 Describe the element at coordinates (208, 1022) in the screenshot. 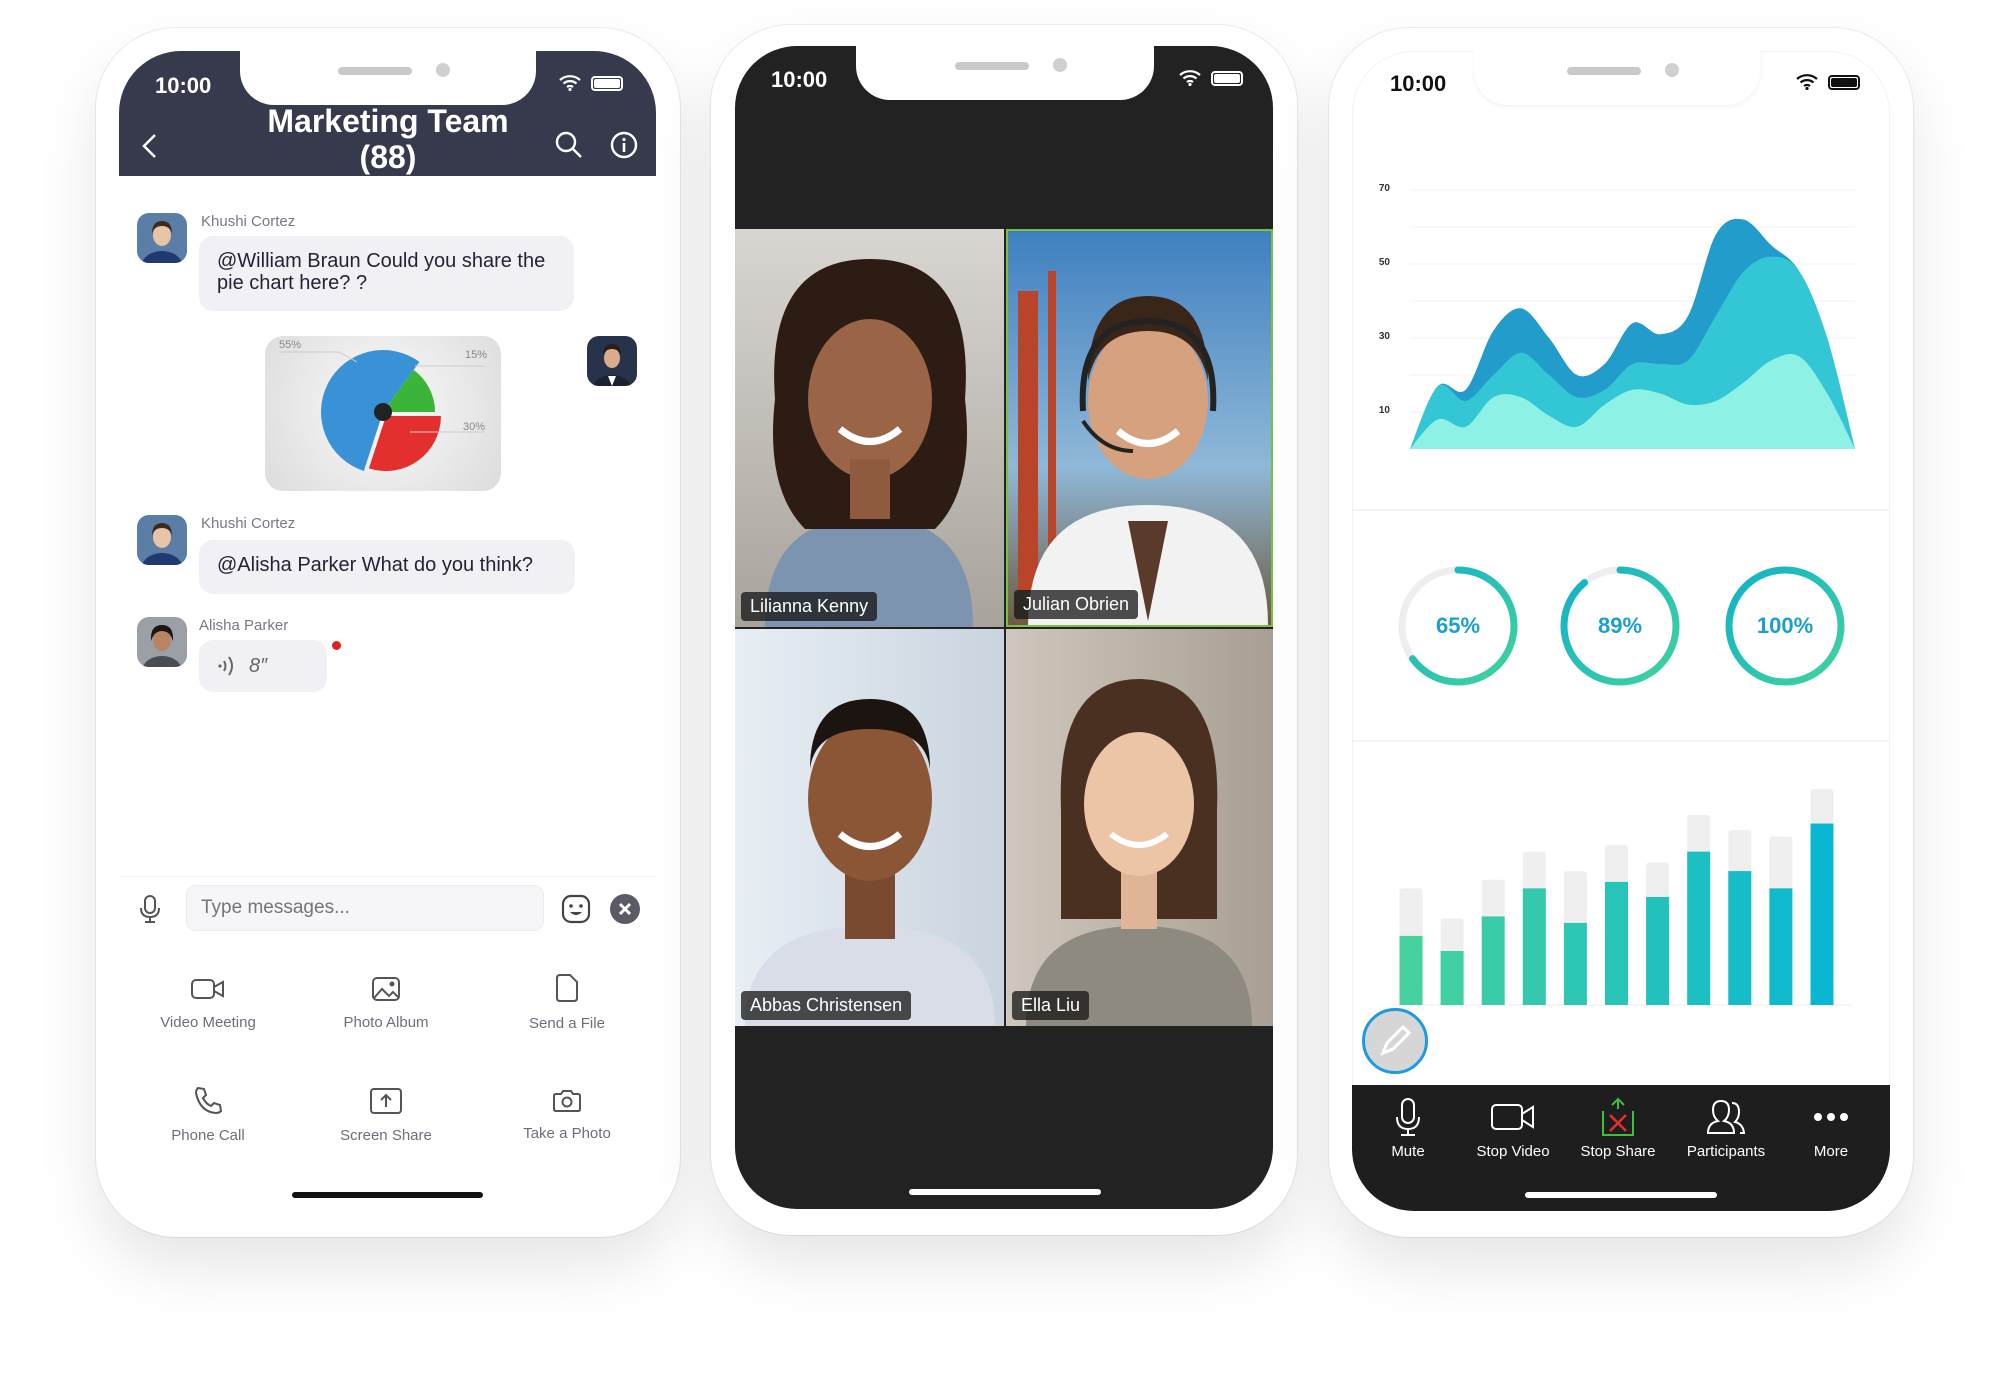

I see `action-label: Video Meeting` at that location.